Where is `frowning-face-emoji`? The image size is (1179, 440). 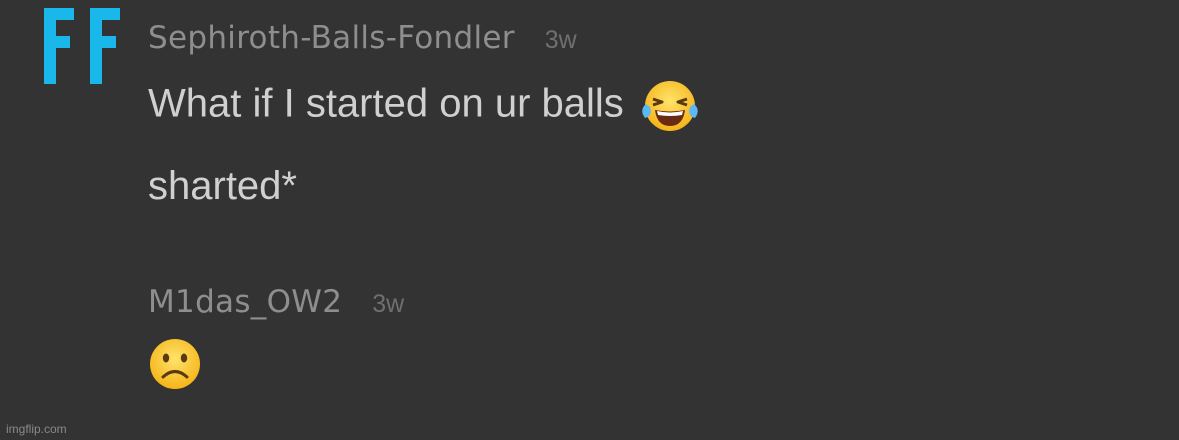 frowning-face-emoji is located at coordinates (175, 364).